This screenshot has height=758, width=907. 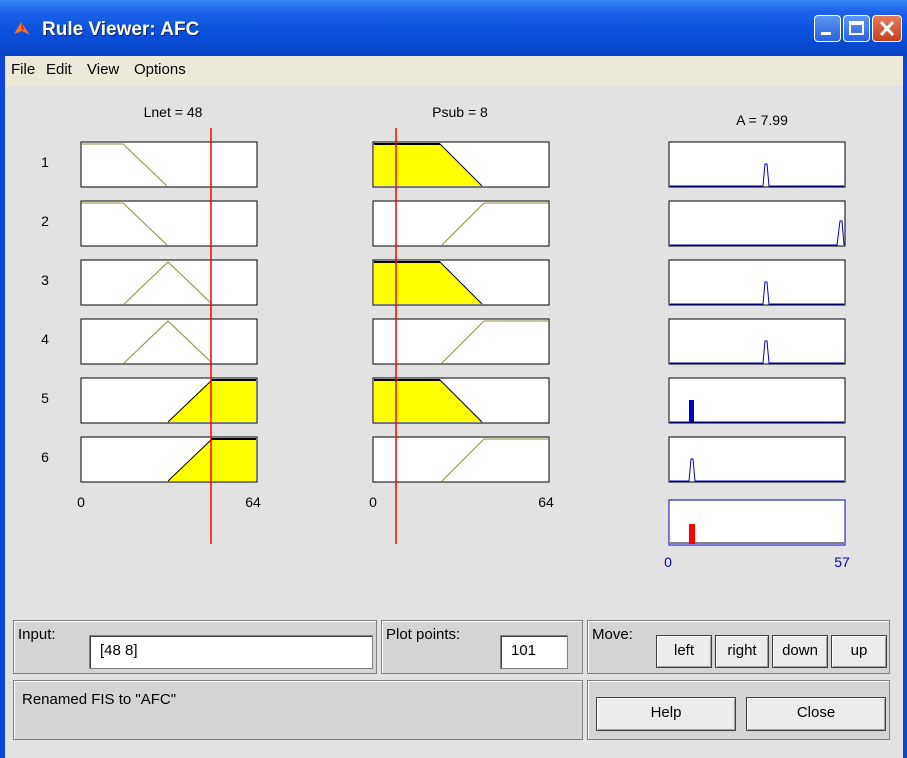 I want to click on rule-number: 6, so click(x=45, y=457).